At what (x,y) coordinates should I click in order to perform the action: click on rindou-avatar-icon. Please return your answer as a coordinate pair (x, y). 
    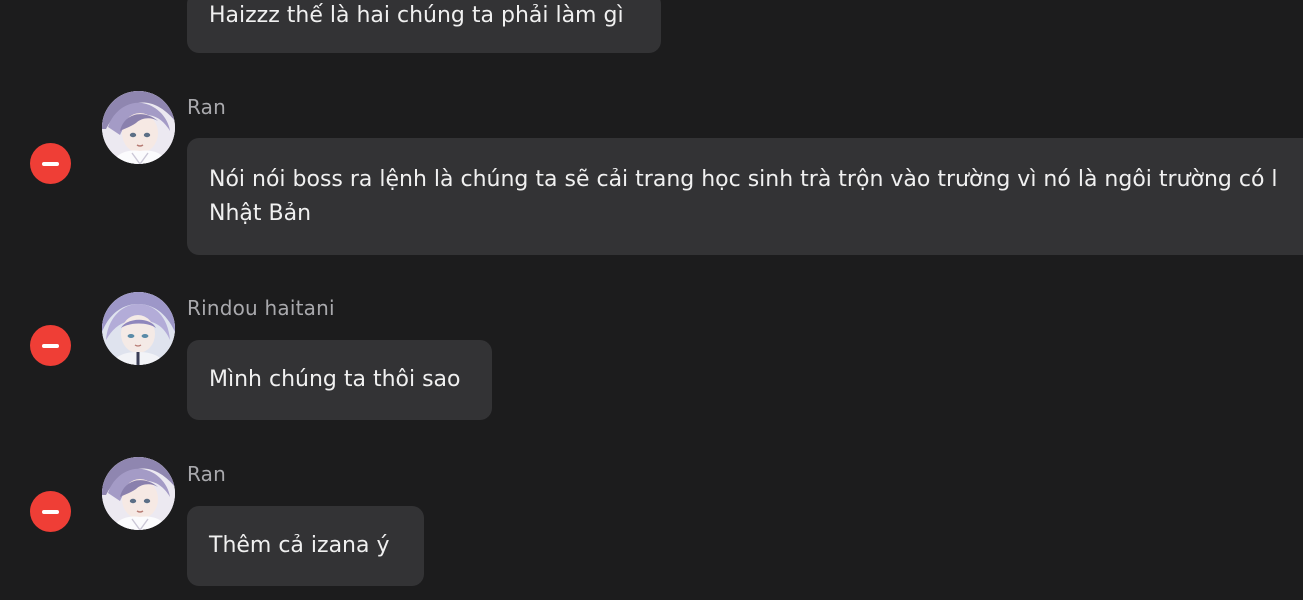
    Looking at the image, I should click on (138, 328).